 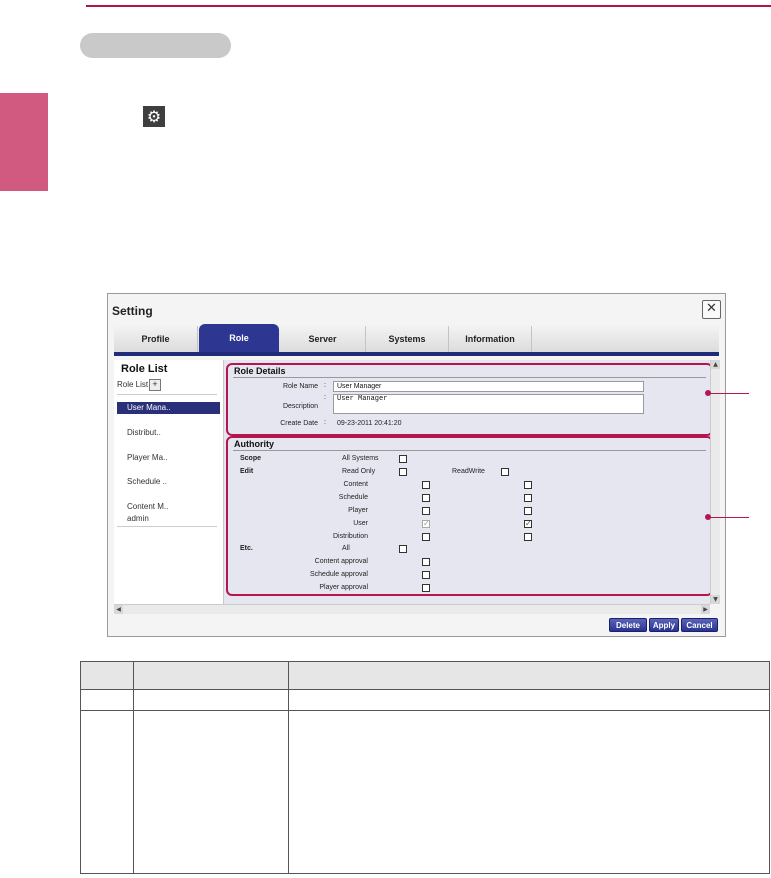 What do you see at coordinates (355, 484) in the screenshot?
I see `edit-item-label: Content` at bounding box center [355, 484].